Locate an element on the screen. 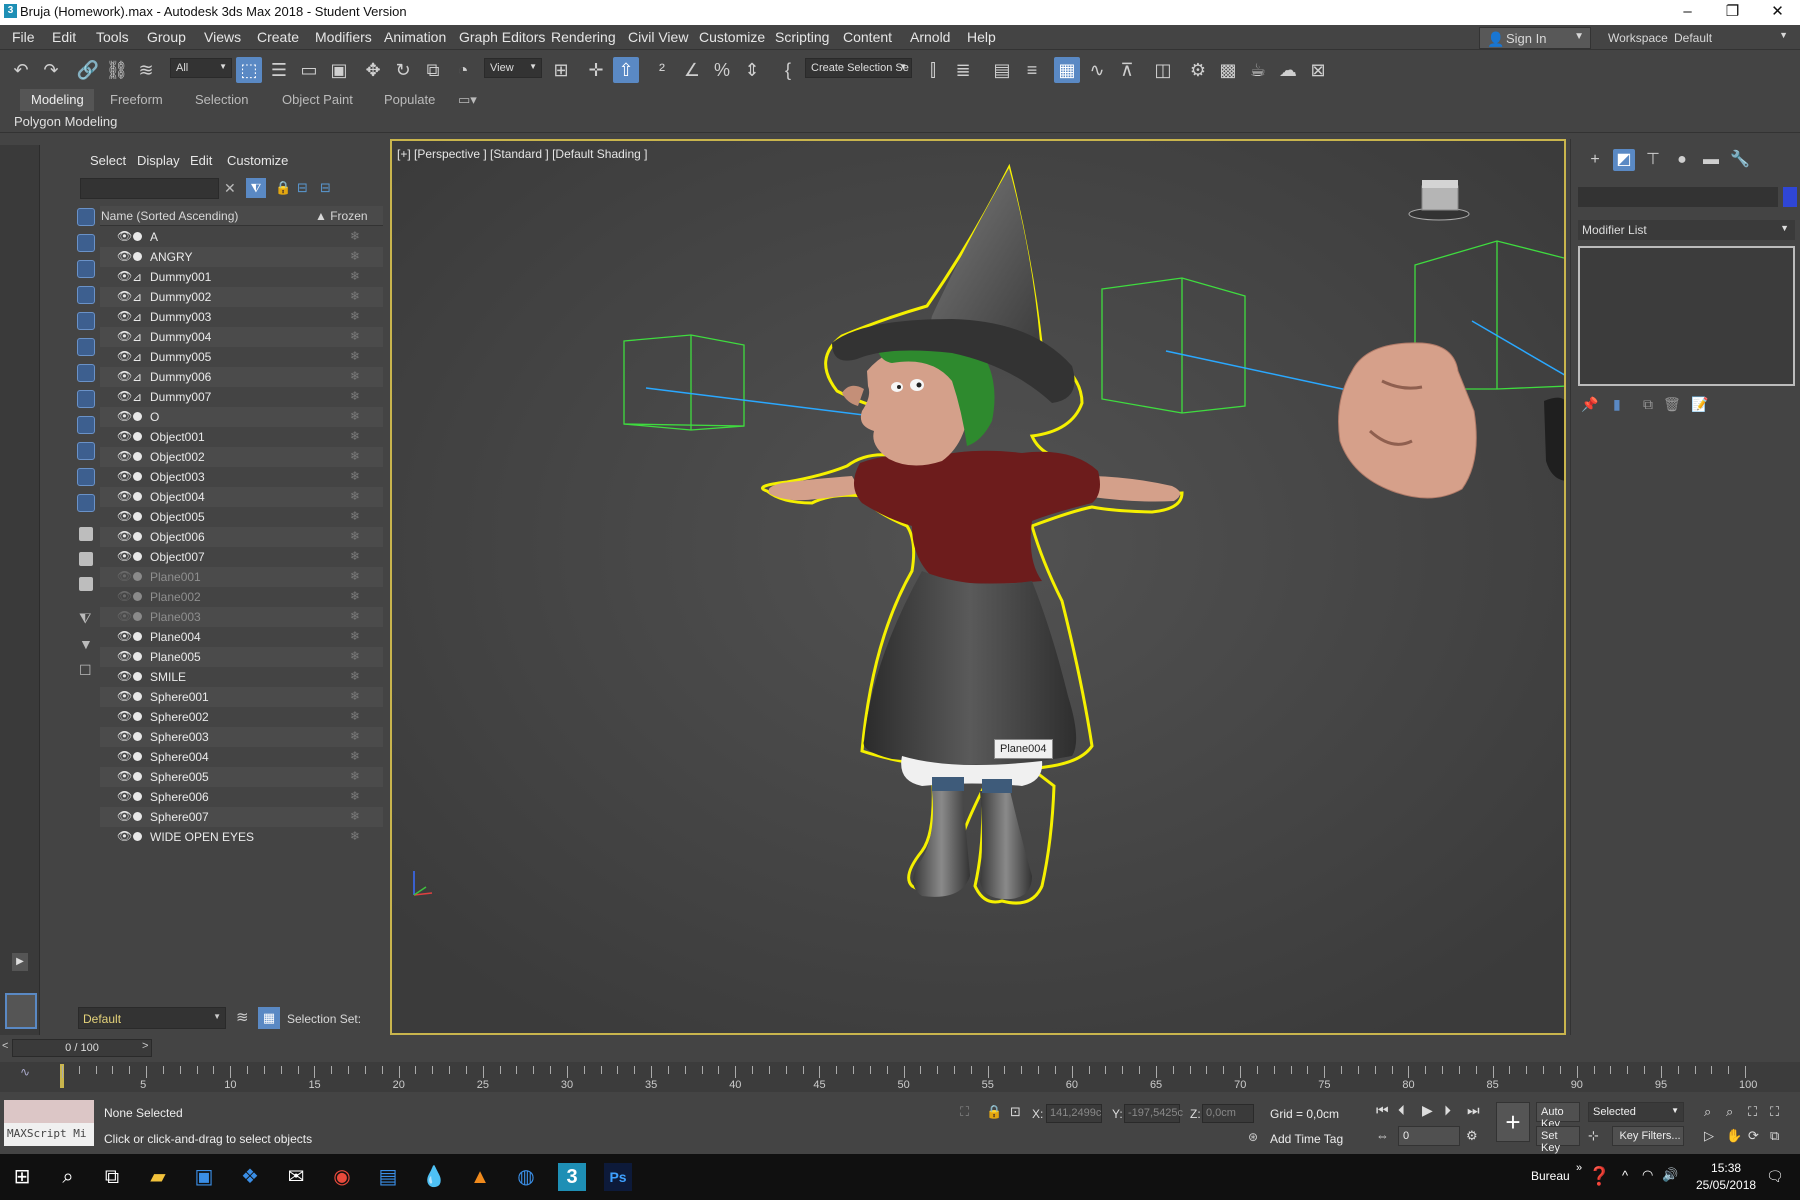 The height and width of the screenshot is (1200, 1800). filter-toggle-icon: ⧨ is located at coordinates (256, 188).